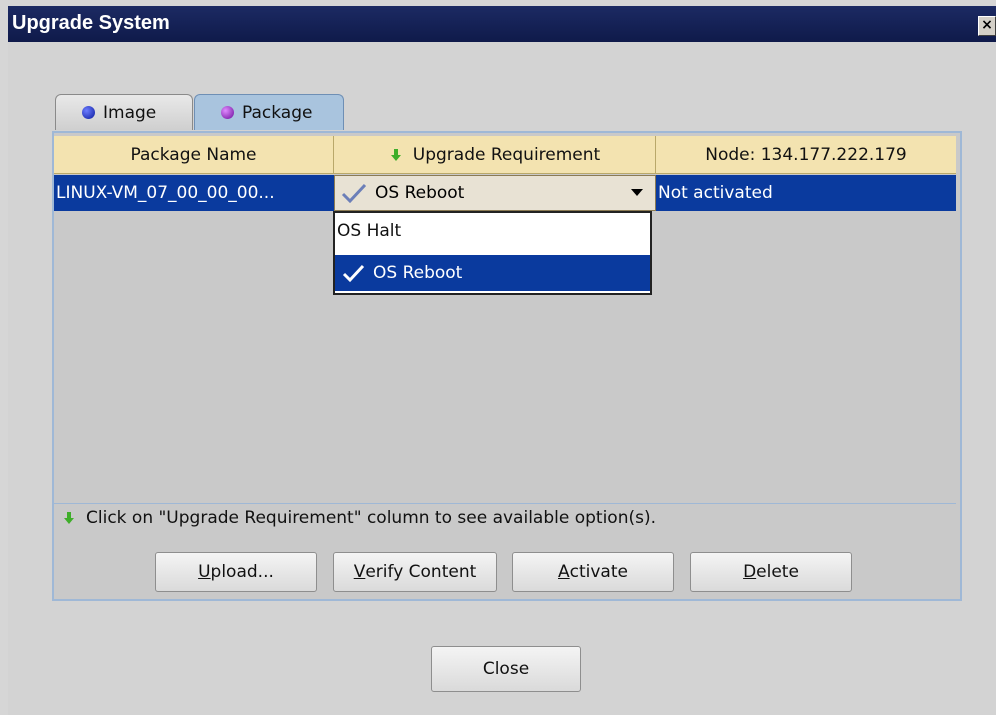  What do you see at coordinates (420, 193) in the screenshot?
I see `combo-value: OS Reboot` at bounding box center [420, 193].